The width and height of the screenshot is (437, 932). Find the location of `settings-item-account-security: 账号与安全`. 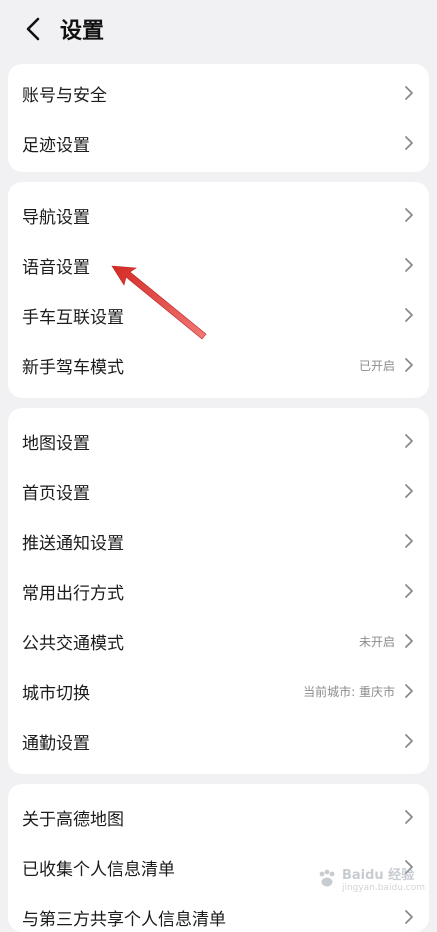

settings-item-account-security: 账号与安全 is located at coordinates (218, 93).